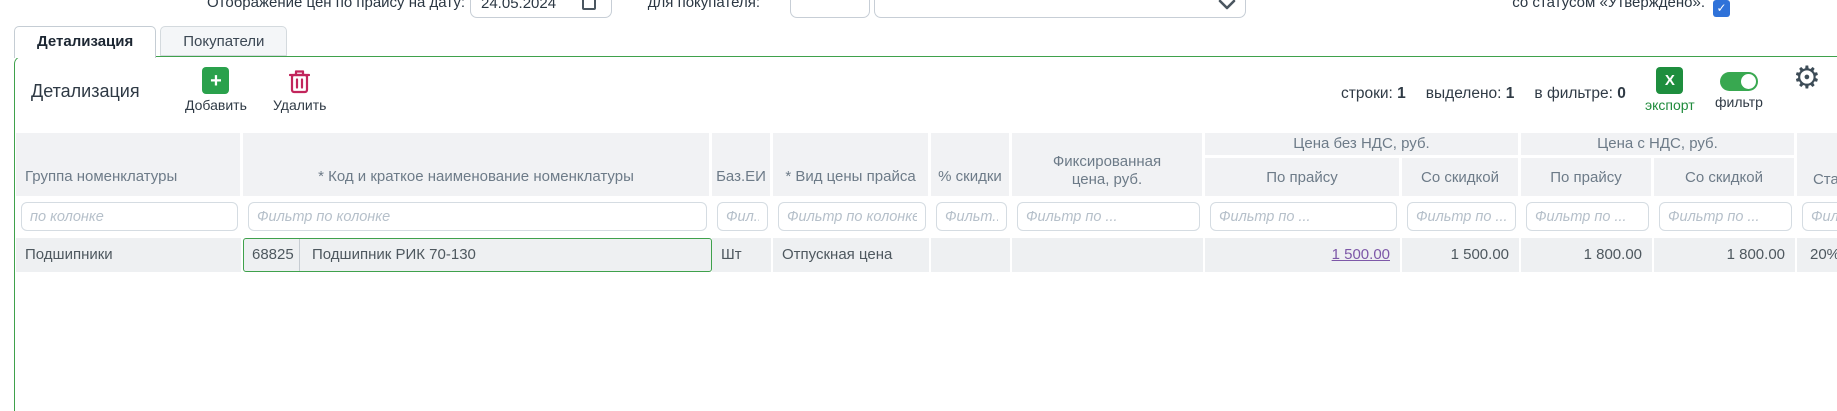  What do you see at coordinates (300, 105) in the screenshot?
I see `delete-button-label: Удалить` at bounding box center [300, 105].